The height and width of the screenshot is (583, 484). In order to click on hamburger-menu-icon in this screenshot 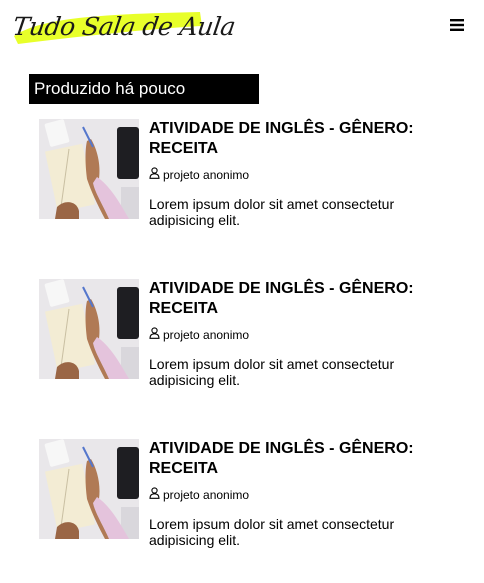, I will do `click(457, 25)`.